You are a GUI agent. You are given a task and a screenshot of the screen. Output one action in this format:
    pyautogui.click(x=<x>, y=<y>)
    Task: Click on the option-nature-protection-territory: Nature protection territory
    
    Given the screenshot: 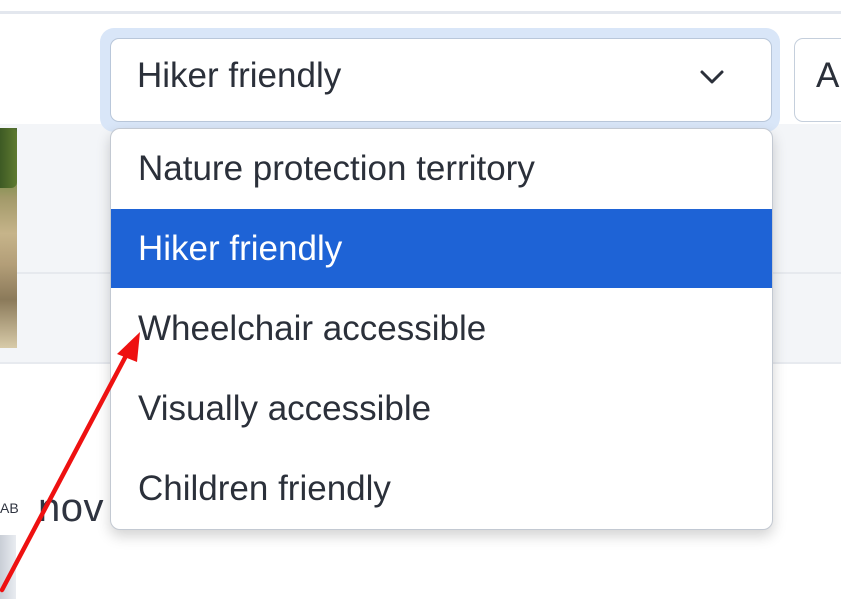 What is the action you would take?
    pyautogui.click(x=441, y=168)
    